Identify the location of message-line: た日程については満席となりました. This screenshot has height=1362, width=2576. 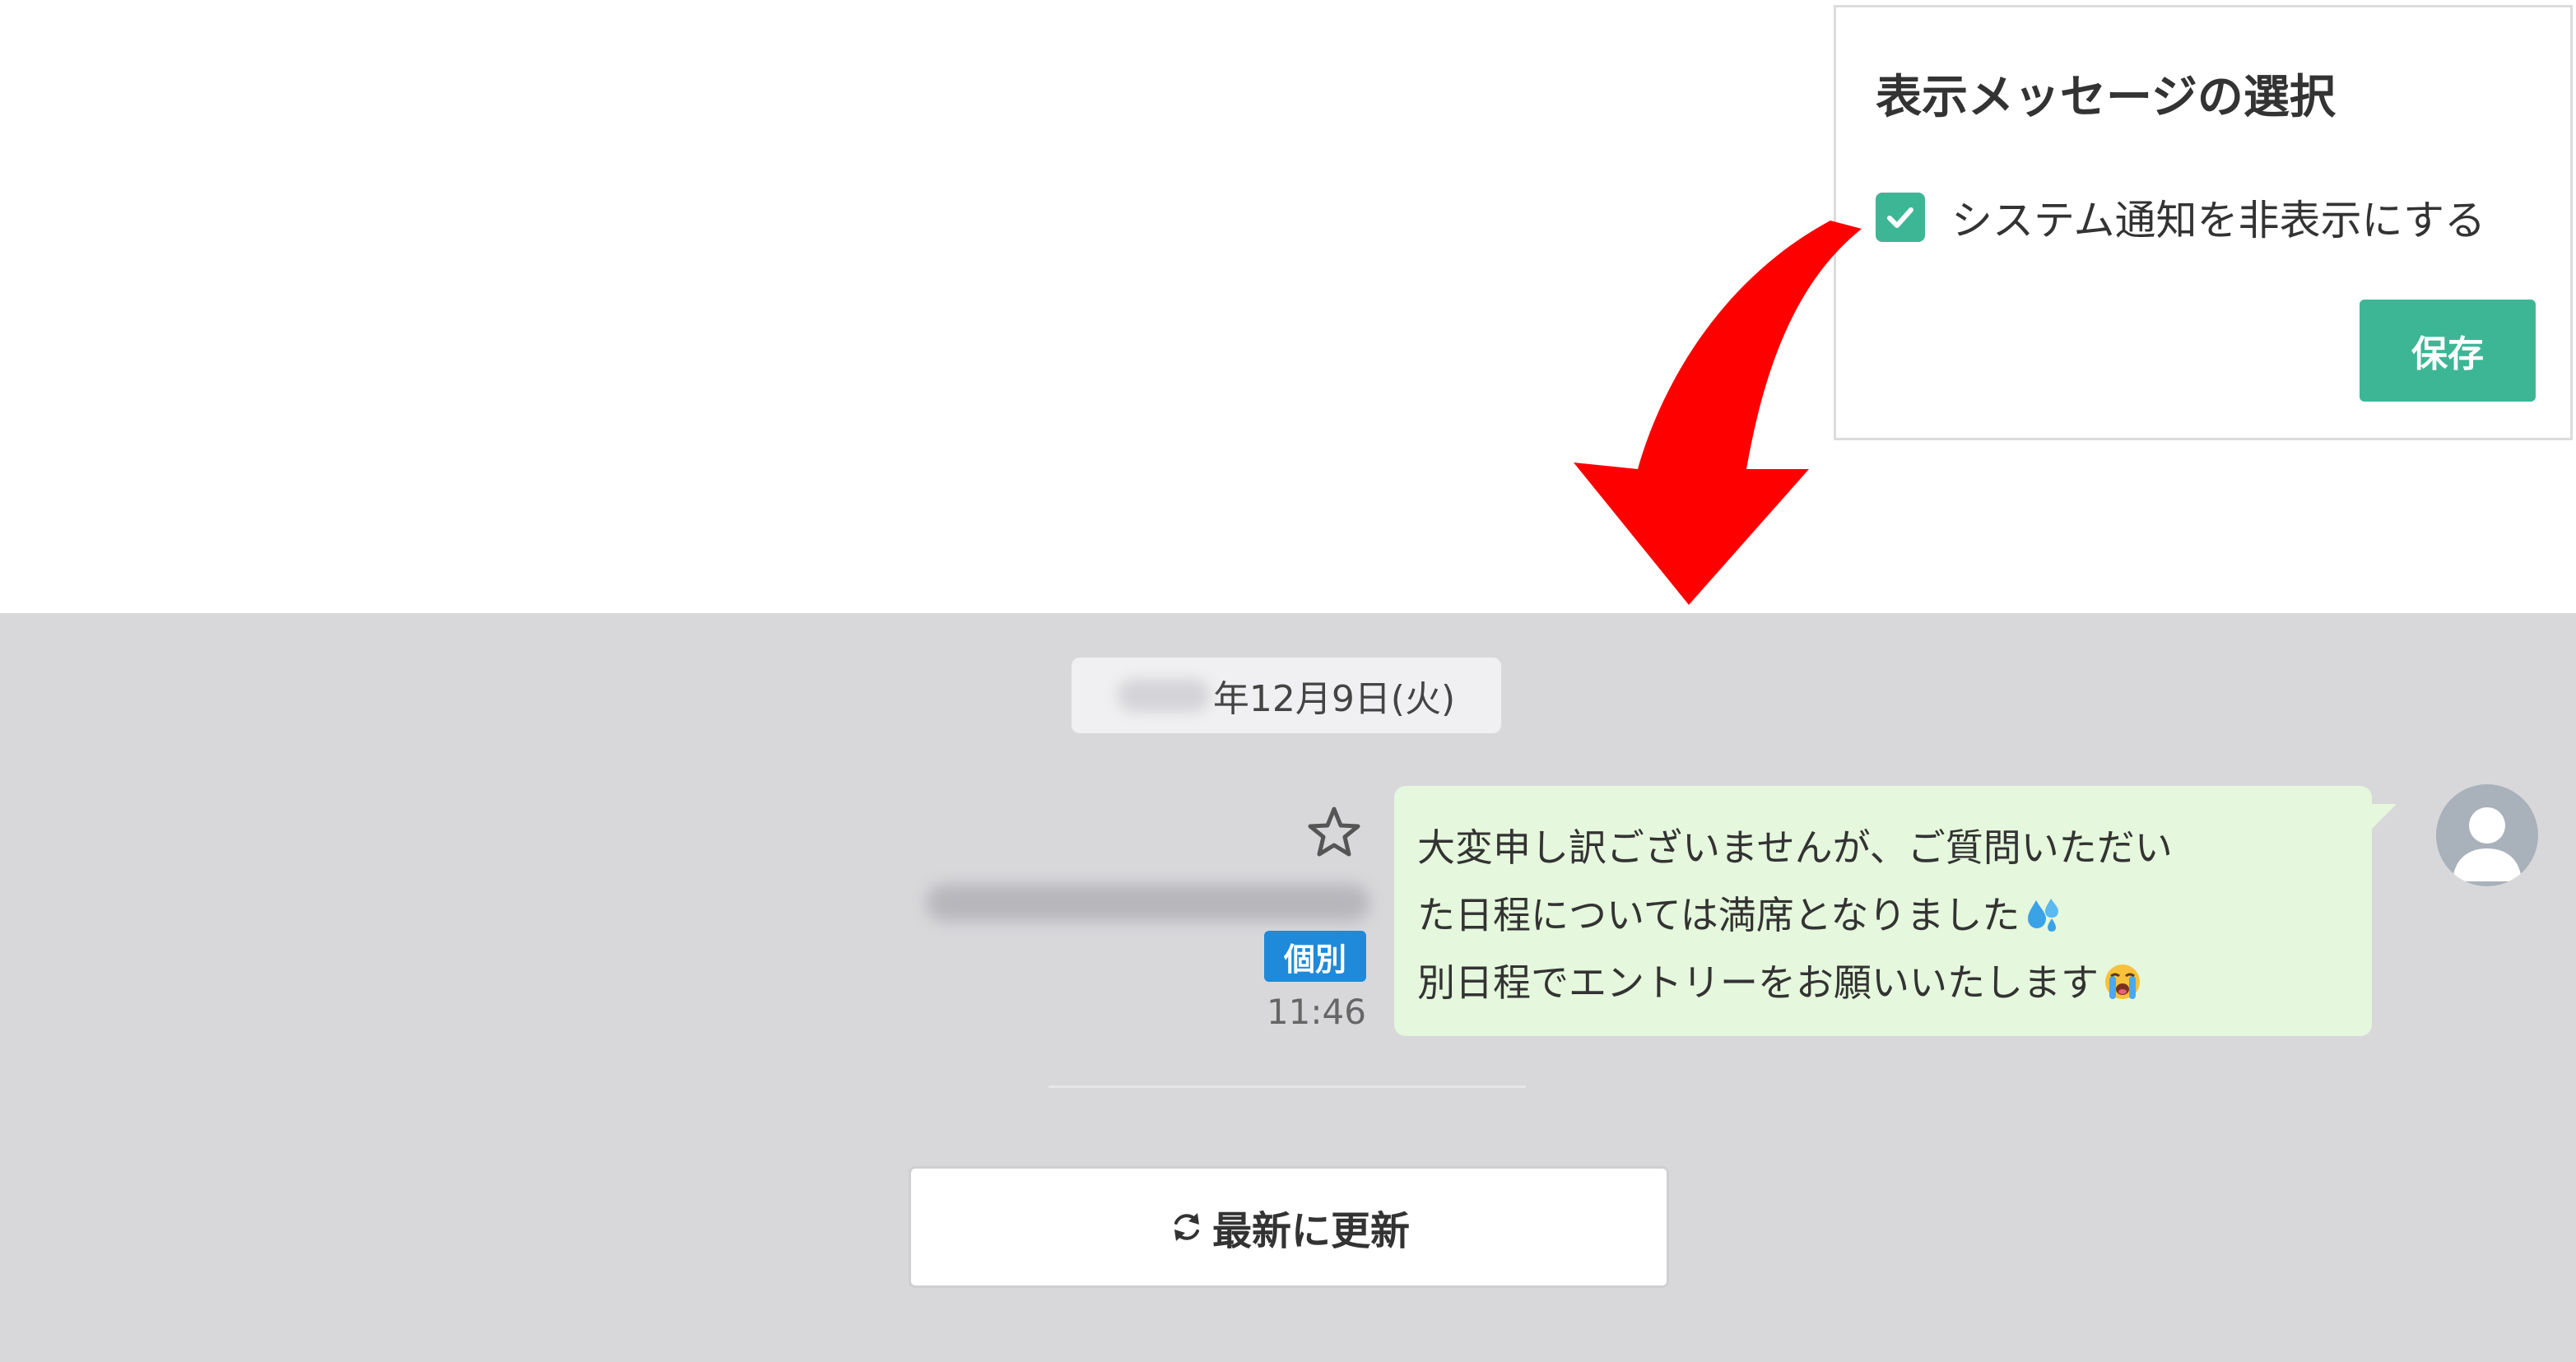
(1883, 915).